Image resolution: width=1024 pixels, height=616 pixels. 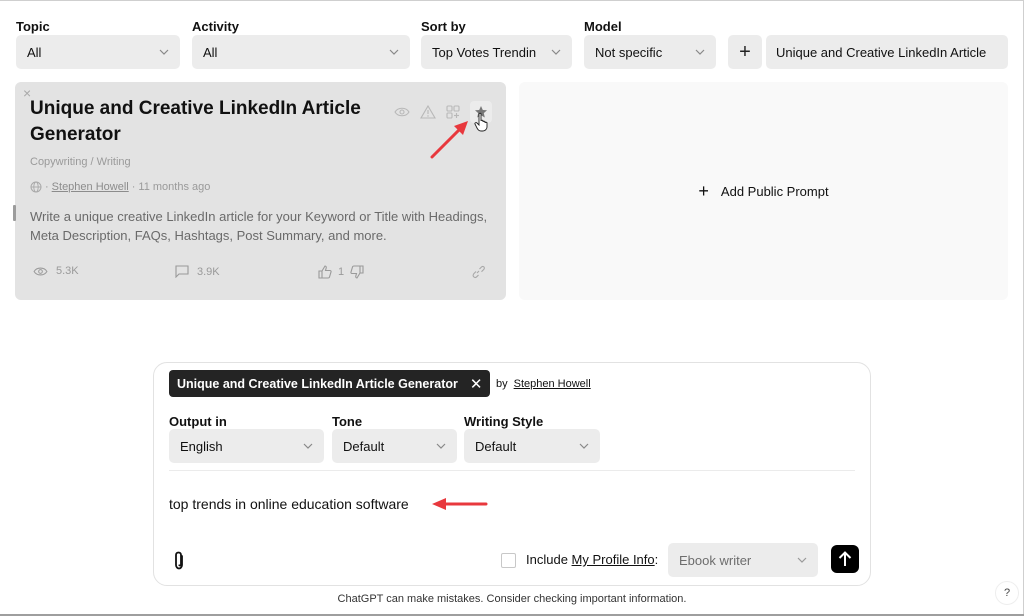 I want to click on writing-style-select: Default, so click(x=532, y=446).